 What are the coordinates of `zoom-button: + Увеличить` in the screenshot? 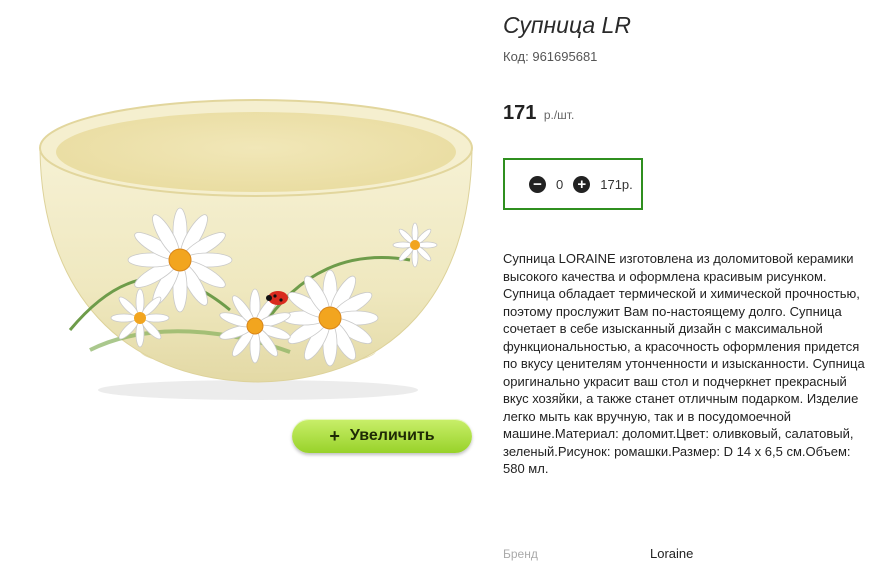 It's located at (382, 436).